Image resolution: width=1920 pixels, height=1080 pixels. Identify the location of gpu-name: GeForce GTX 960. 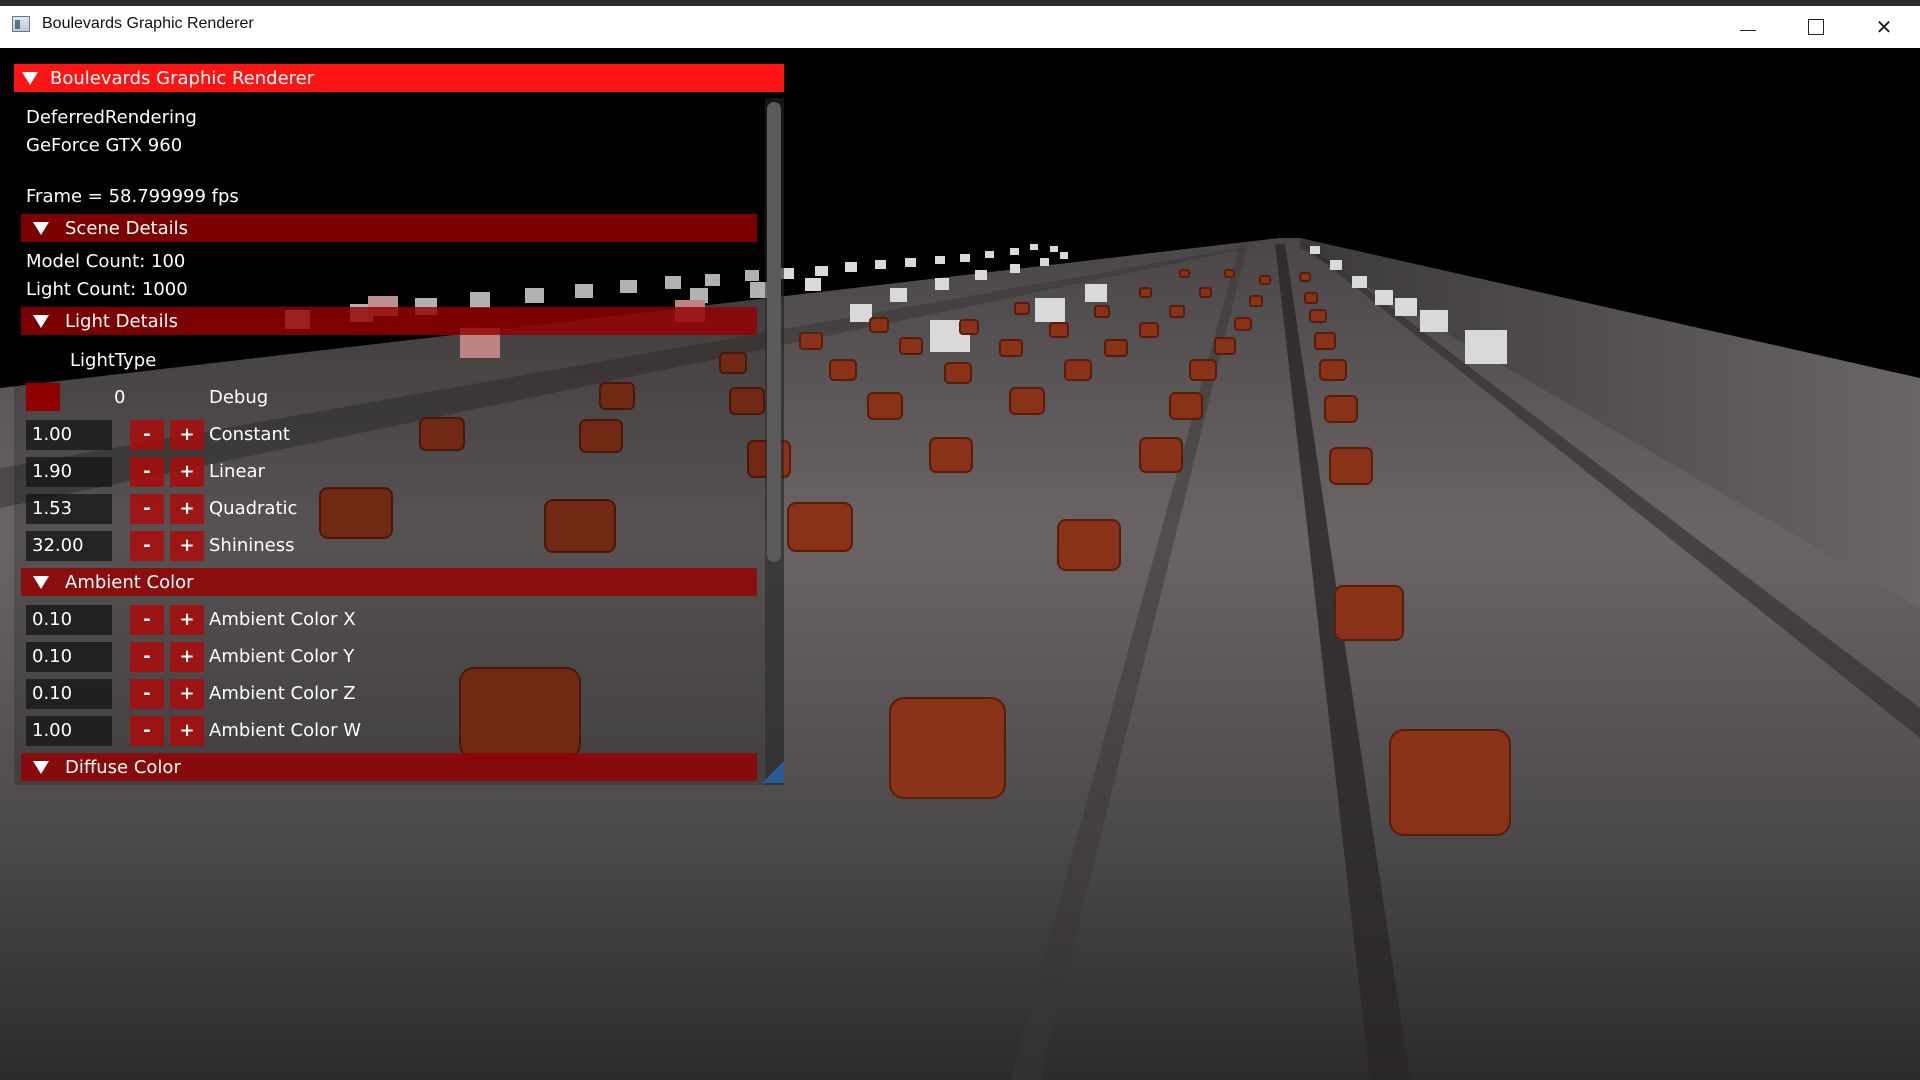
(104, 145).